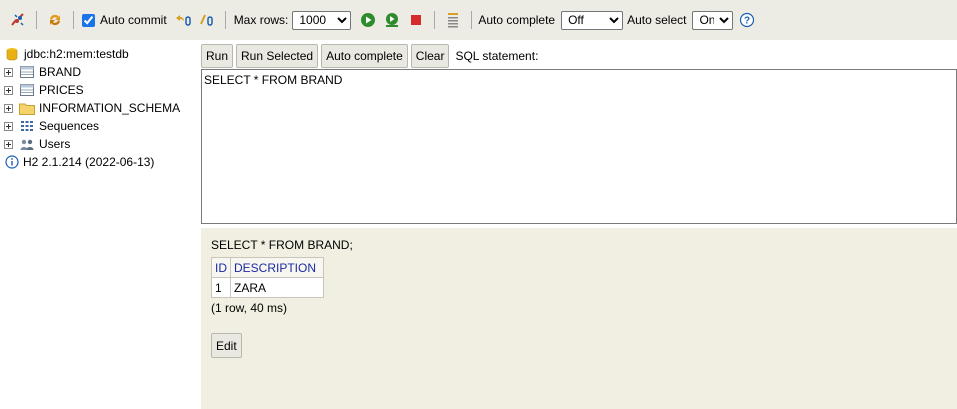  What do you see at coordinates (55, 20) in the screenshot?
I see `refresh-icon` at bounding box center [55, 20].